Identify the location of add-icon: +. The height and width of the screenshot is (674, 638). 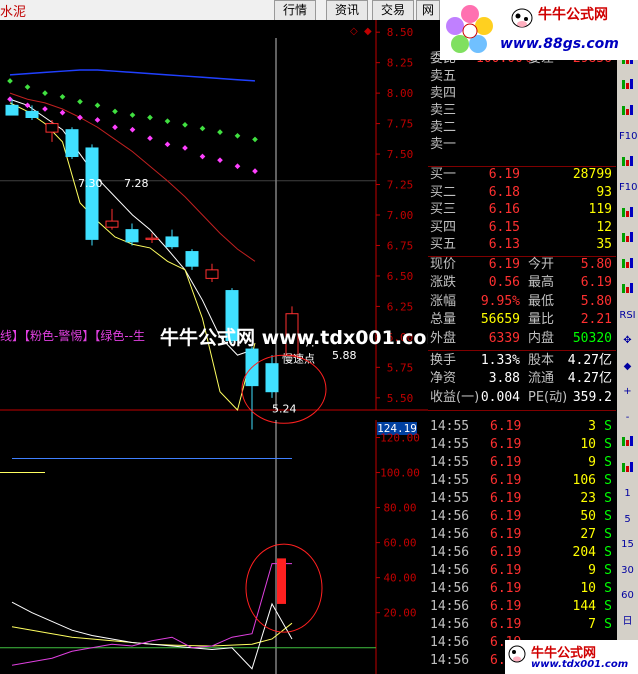
(627, 391).